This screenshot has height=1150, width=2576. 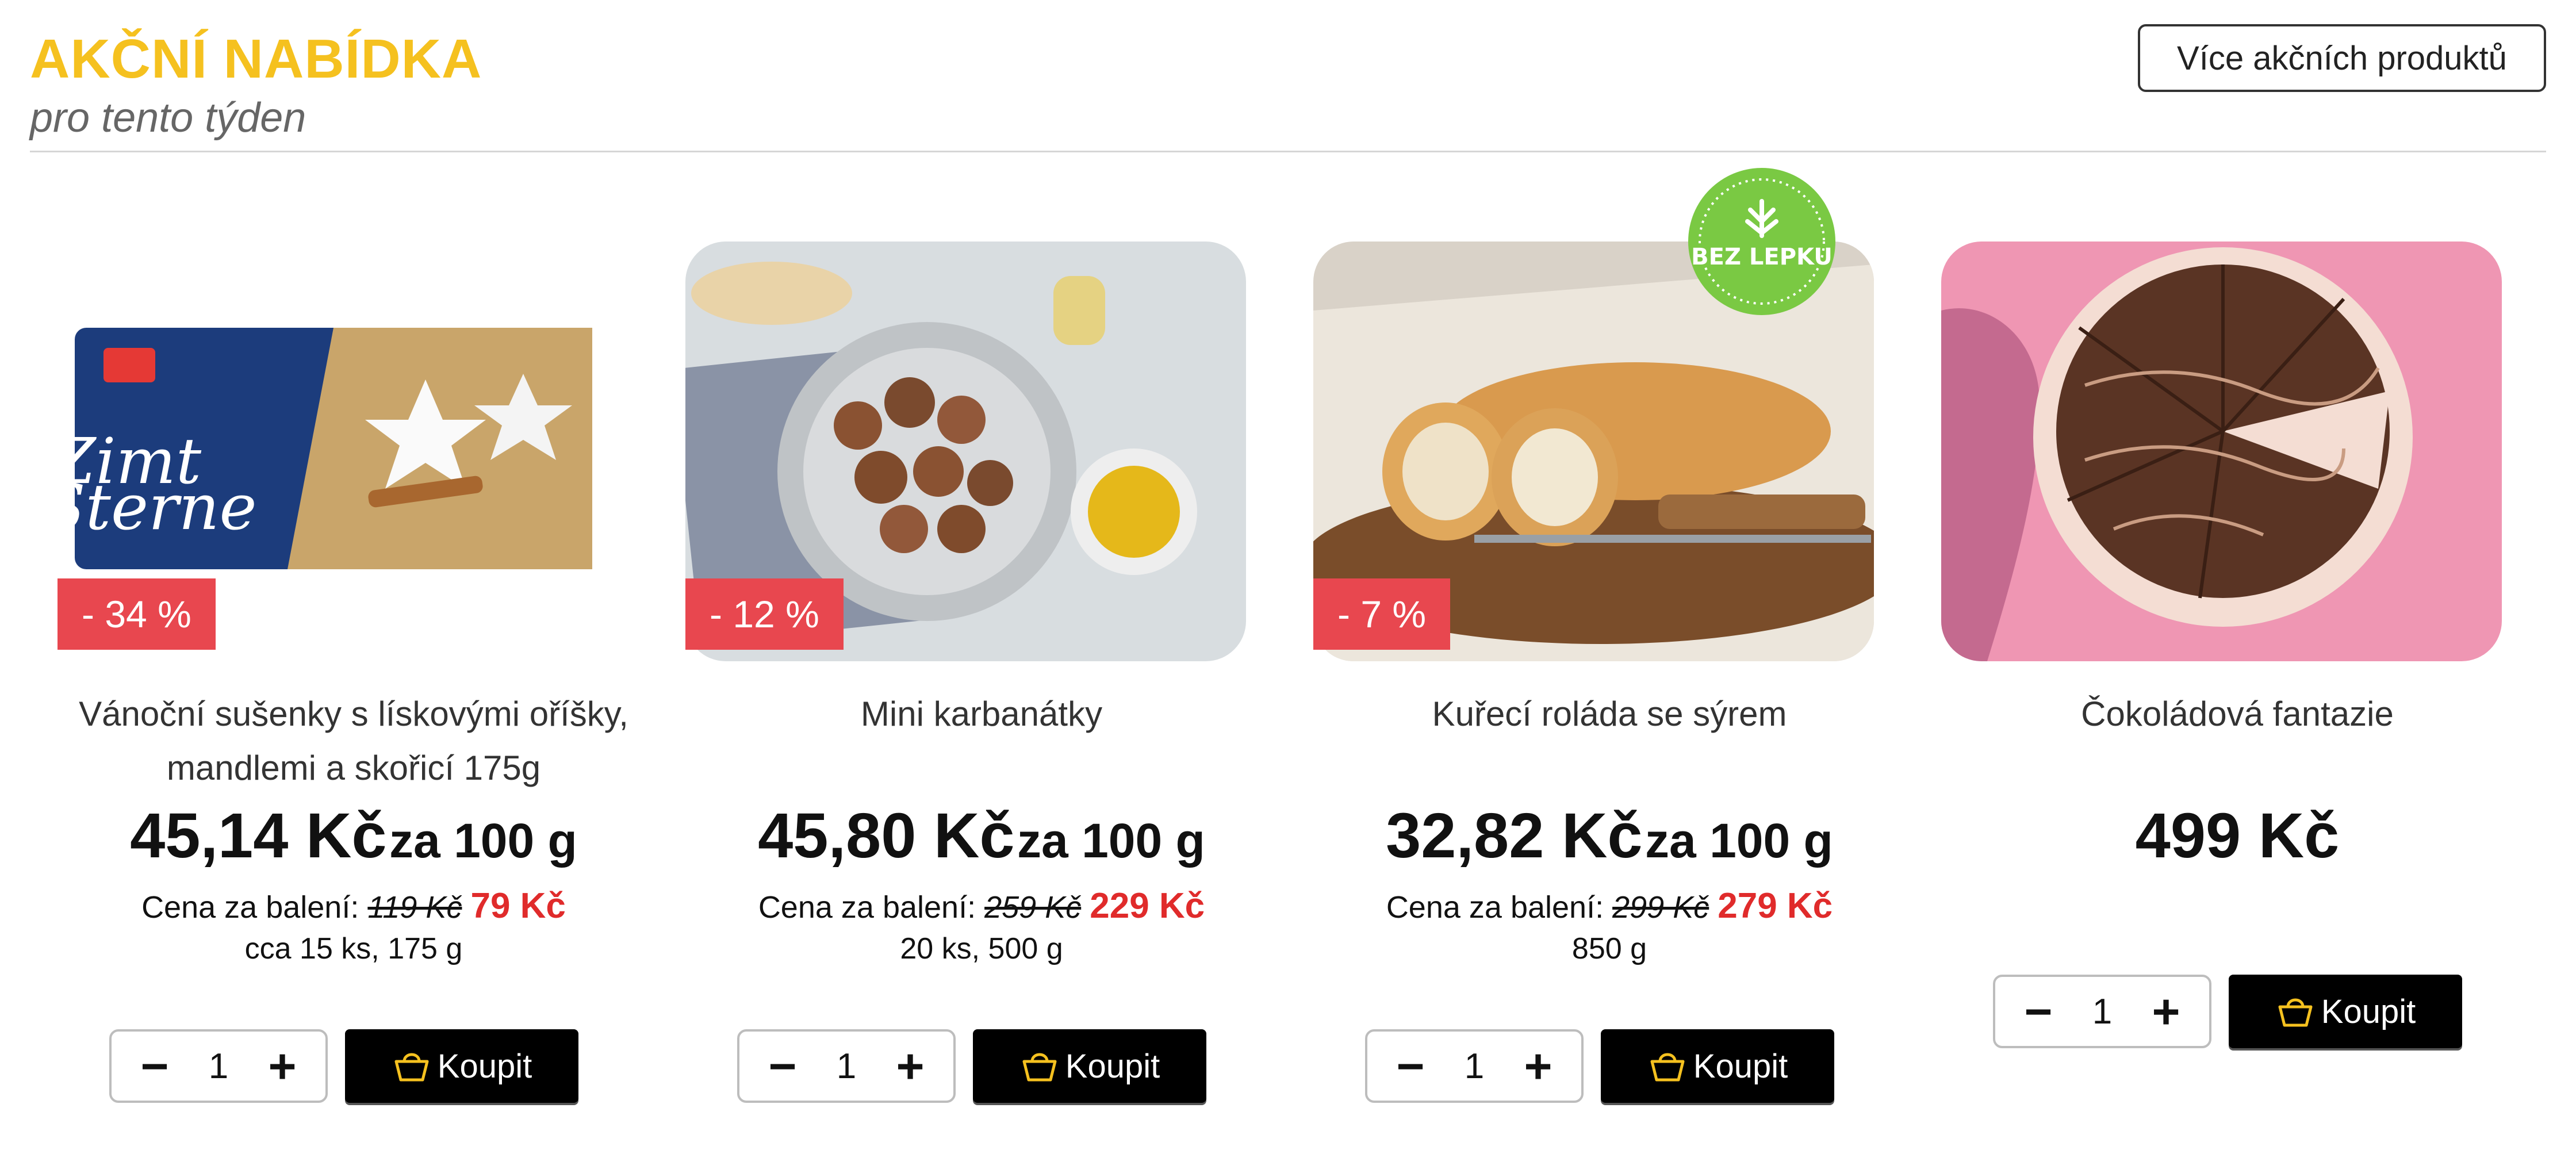 What do you see at coordinates (157, 507) in the screenshot?
I see `svg-text: Sterne` at bounding box center [157, 507].